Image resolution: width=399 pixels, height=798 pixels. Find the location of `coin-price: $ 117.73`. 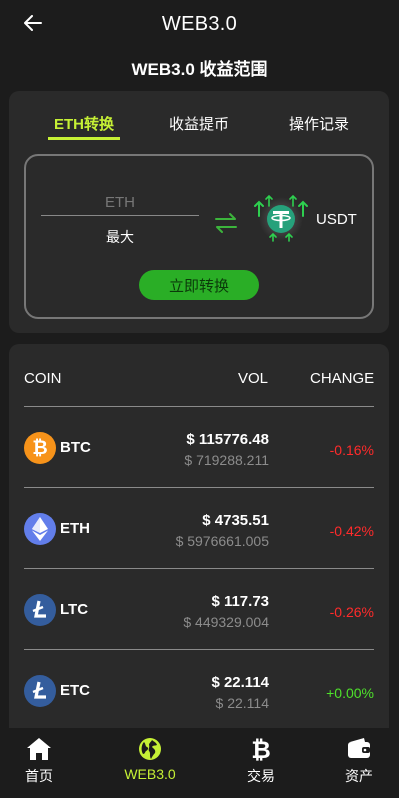

coin-price: $ 117.73 is located at coordinates (240, 601).